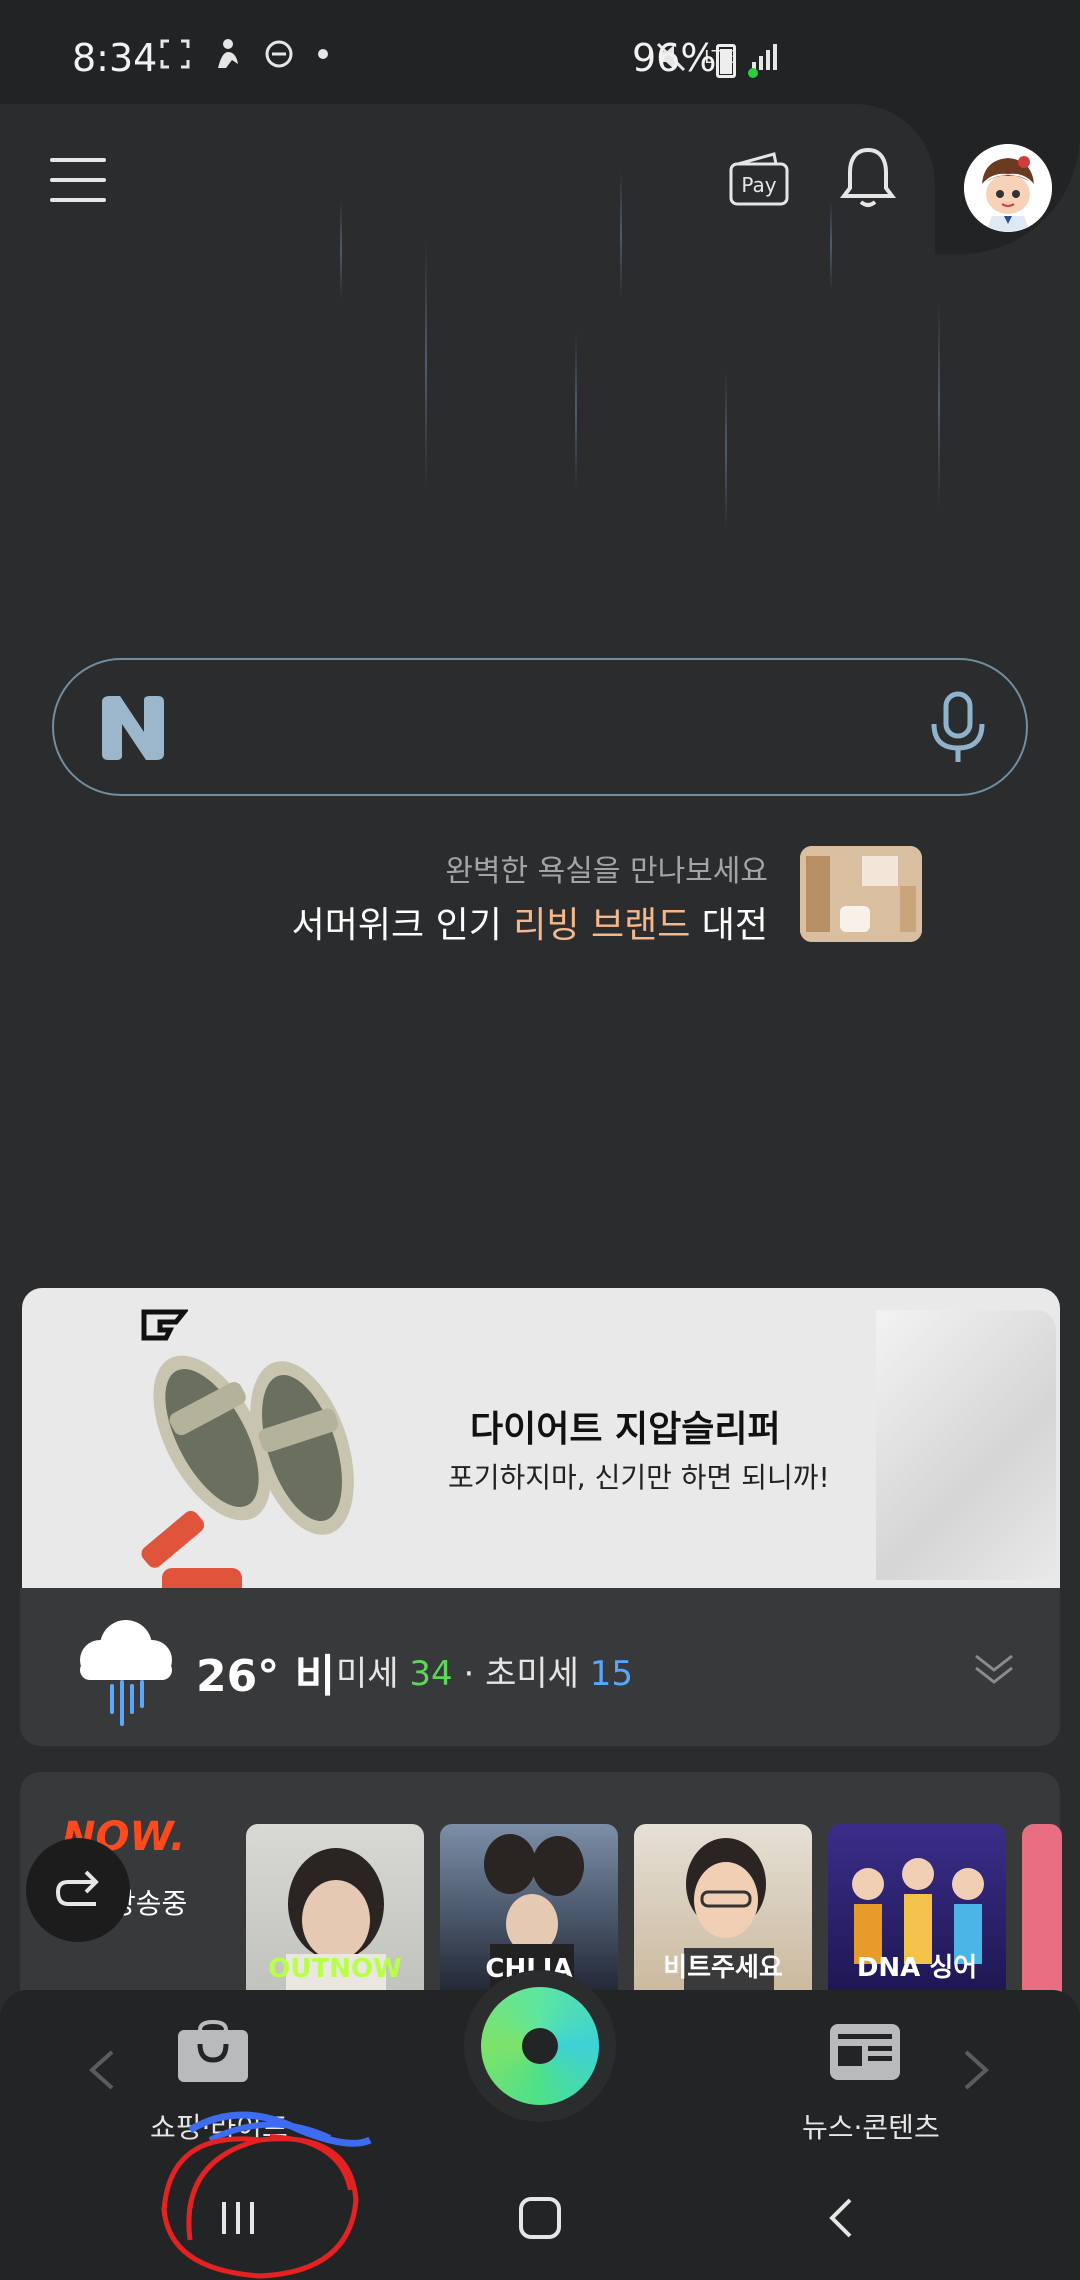 The height and width of the screenshot is (2280, 1080). Describe the element at coordinates (977, 2070) in the screenshot. I see `chevron-right-icon` at that location.